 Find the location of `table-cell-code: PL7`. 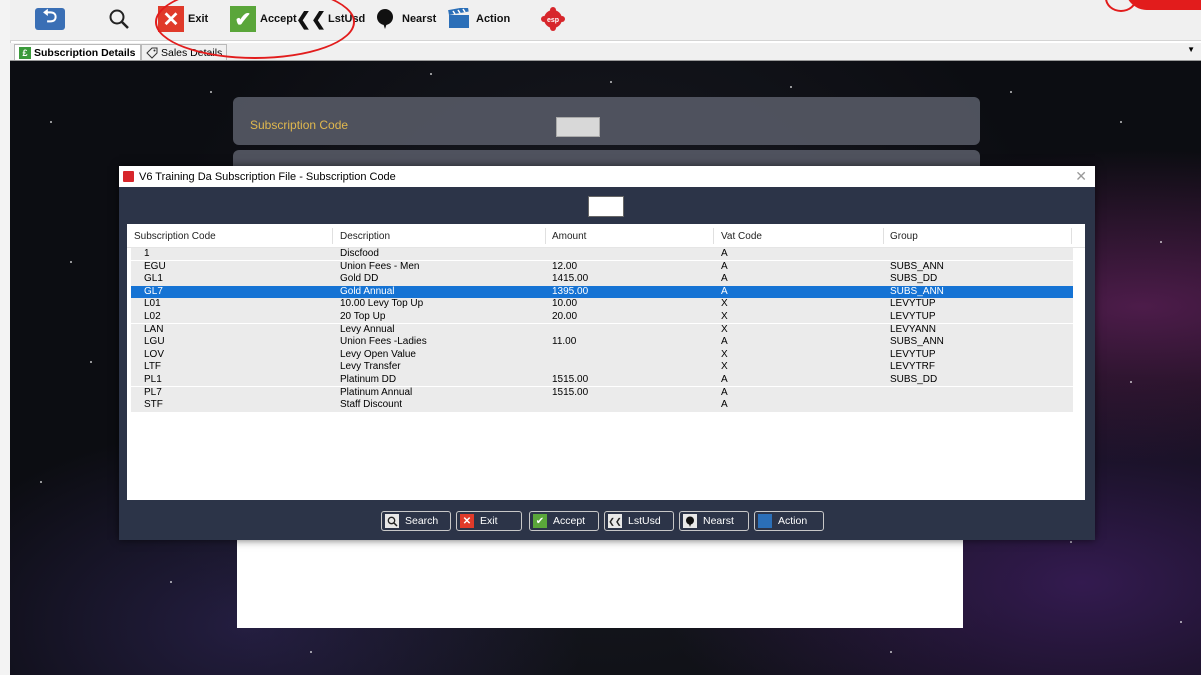

table-cell-code: PL7 is located at coordinates (153, 392).